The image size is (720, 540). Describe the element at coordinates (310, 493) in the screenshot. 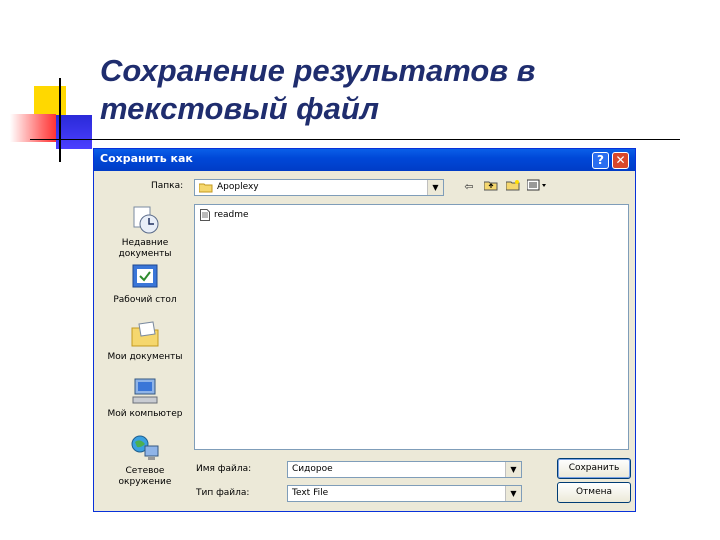

I see `filetype-value: Text File` at that location.